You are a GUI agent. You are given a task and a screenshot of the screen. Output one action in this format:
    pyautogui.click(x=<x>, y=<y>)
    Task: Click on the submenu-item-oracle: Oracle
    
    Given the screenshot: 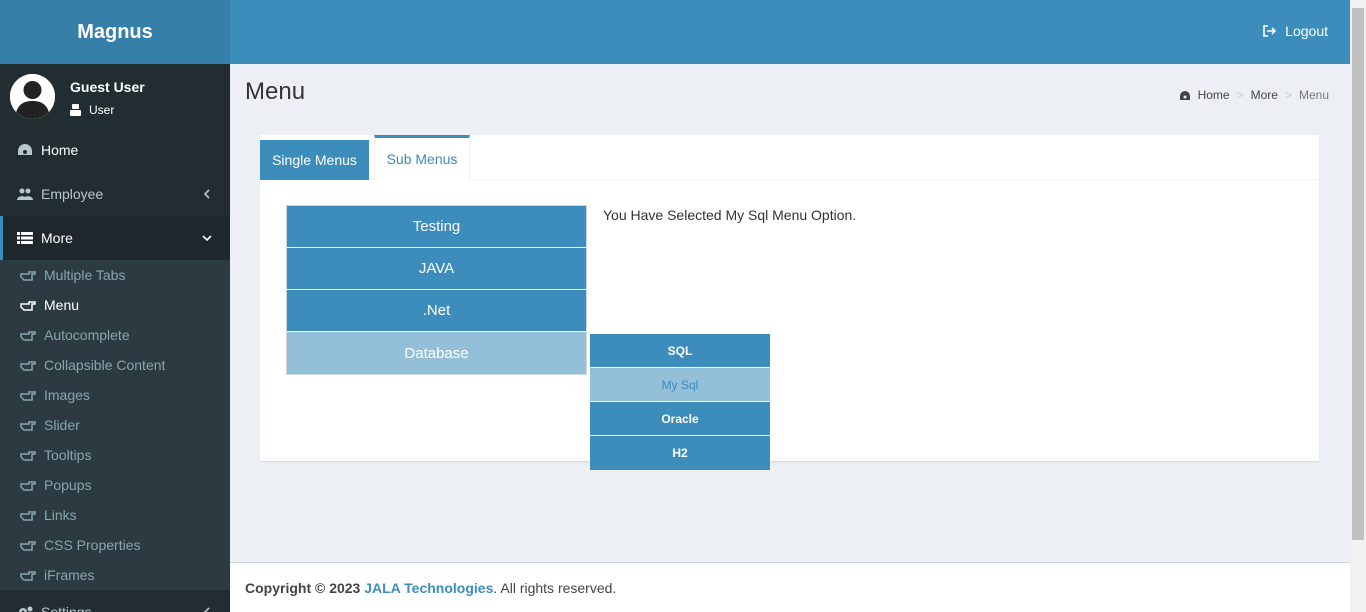 What is the action you would take?
    pyautogui.click(x=680, y=419)
    